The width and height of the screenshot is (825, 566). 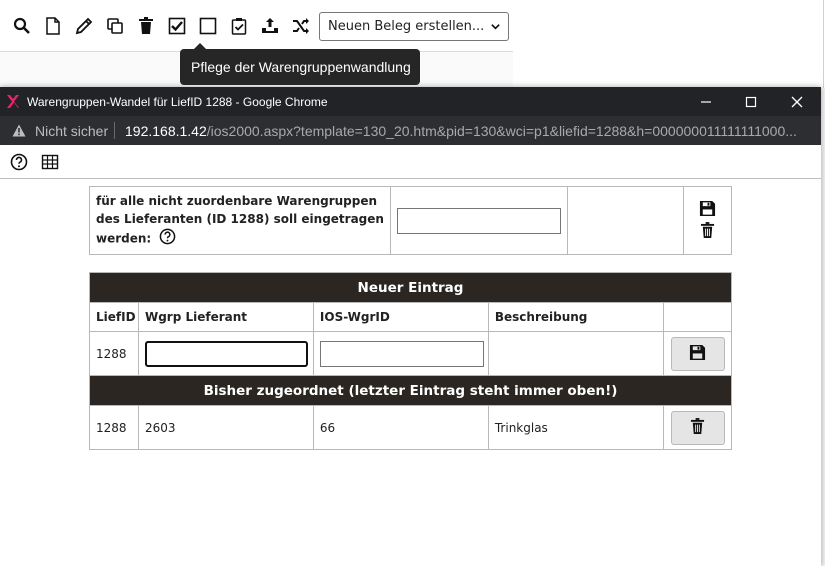 I want to click on new-entry-row: 1288, so click(x=410, y=353).